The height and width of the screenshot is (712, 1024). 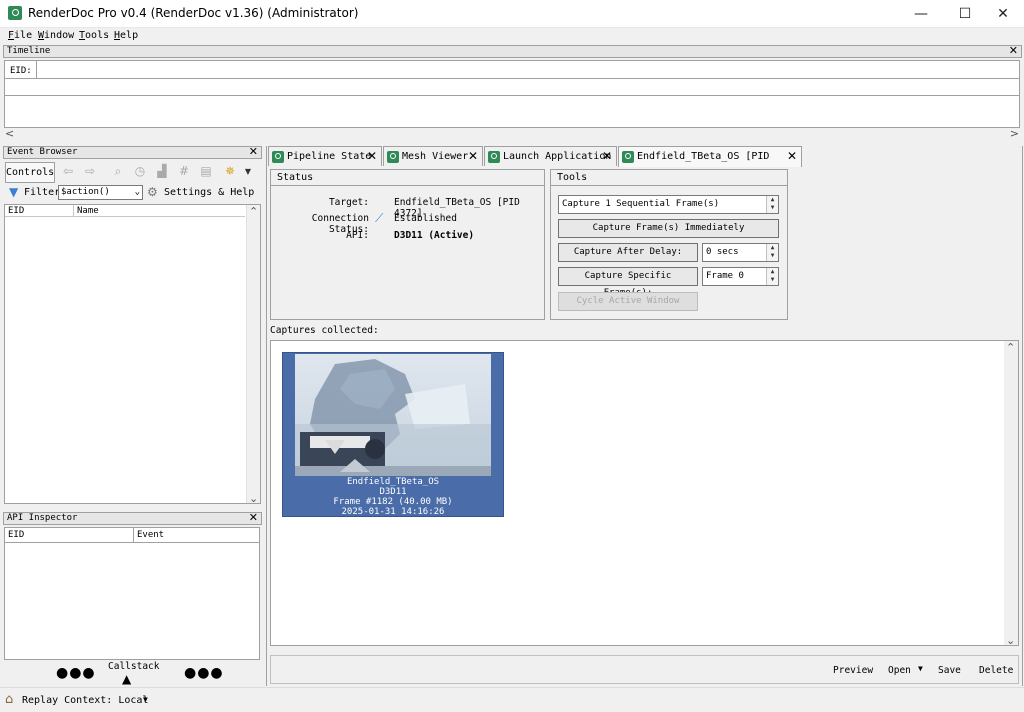 I want to click on api-inspector-title: API Inspector, so click(x=42, y=518).